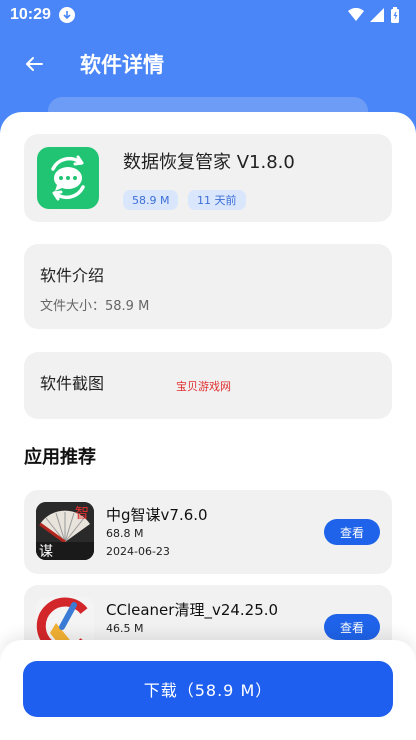 This screenshot has width=416, height=740. What do you see at coordinates (125, 533) in the screenshot?
I see `recommend-size: 68.8 M` at bounding box center [125, 533].